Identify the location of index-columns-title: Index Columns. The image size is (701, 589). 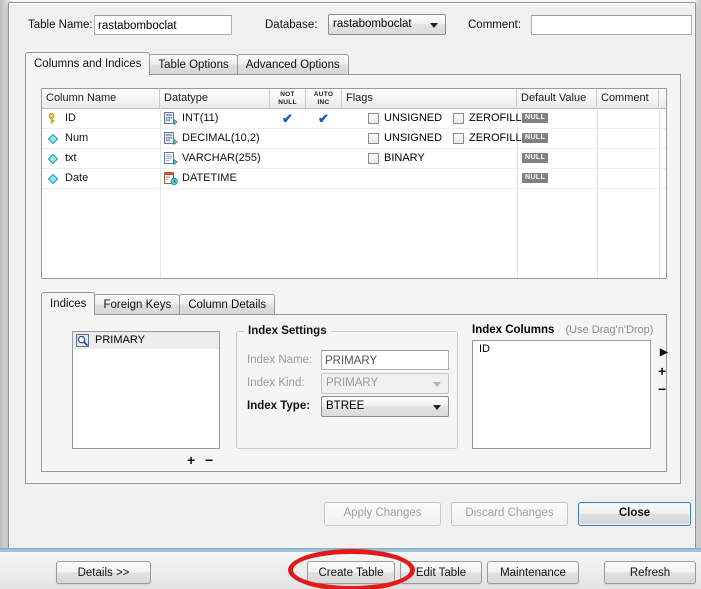
(513, 330).